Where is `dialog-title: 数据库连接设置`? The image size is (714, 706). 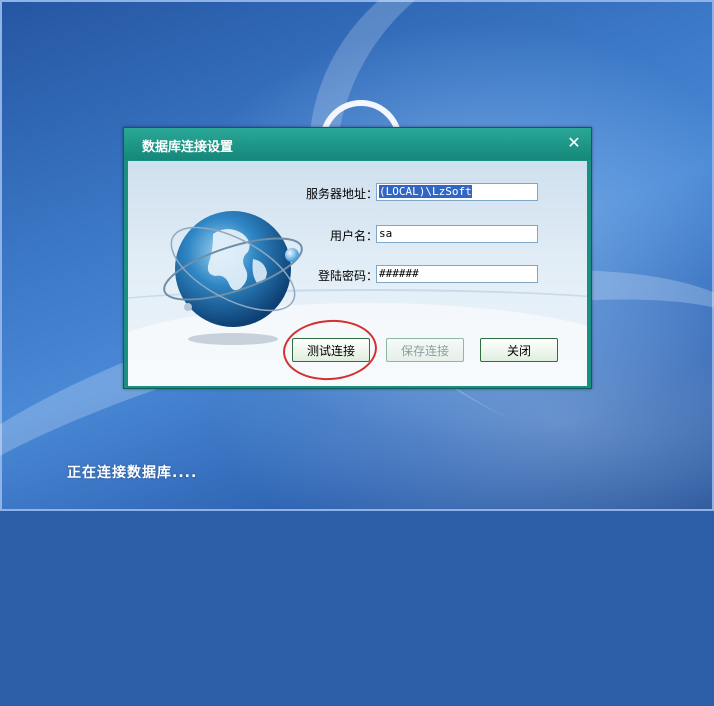 dialog-title: 数据库连接设置 is located at coordinates (188, 147).